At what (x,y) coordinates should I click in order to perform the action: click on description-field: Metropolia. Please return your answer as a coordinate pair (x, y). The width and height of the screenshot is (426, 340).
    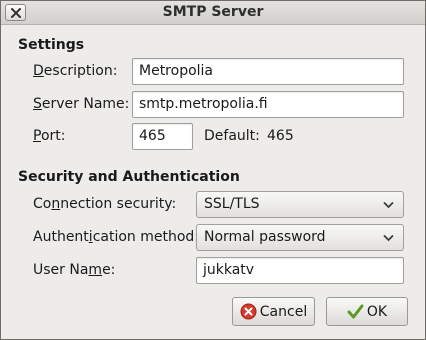
    Looking at the image, I should click on (268, 71).